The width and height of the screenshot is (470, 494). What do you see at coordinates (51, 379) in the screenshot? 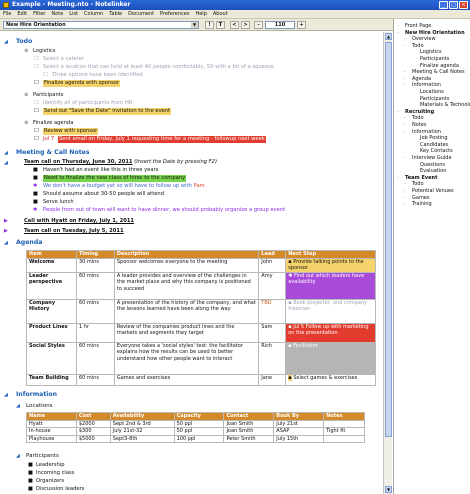
I see `table-cell: Team Building` at bounding box center [51, 379].